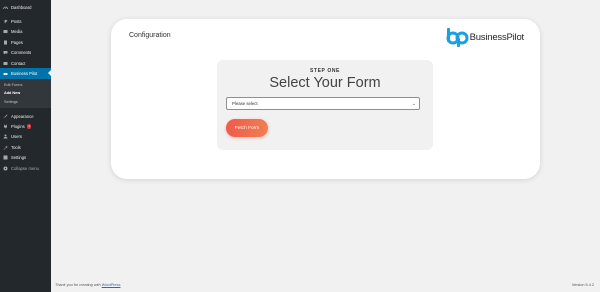 The width and height of the screenshot is (600, 292). What do you see at coordinates (413, 103) in the screenshot?
I see `chevron-down-icon: ⌄` at bounding box center [413, 103].